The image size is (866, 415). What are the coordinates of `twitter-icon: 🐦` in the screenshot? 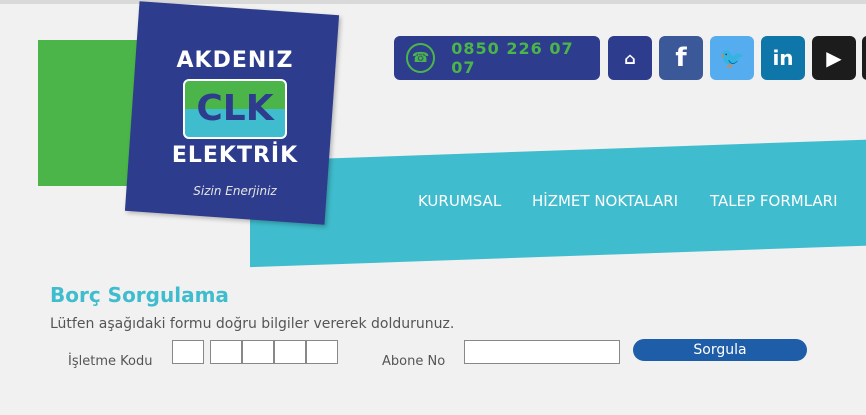 It's located at (732, 58).